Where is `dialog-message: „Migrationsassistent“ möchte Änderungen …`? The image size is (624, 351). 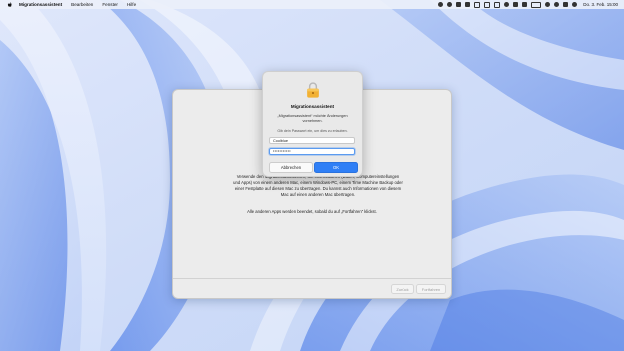
dialog-message: „Migrationsassistent“ möchte Änderungen … is located at coordinates (312, 118).